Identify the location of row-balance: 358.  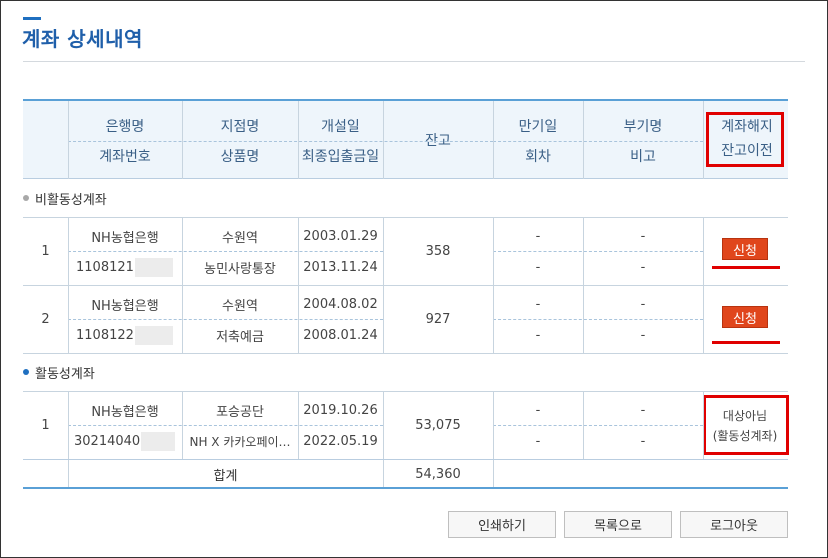
(438, 251).